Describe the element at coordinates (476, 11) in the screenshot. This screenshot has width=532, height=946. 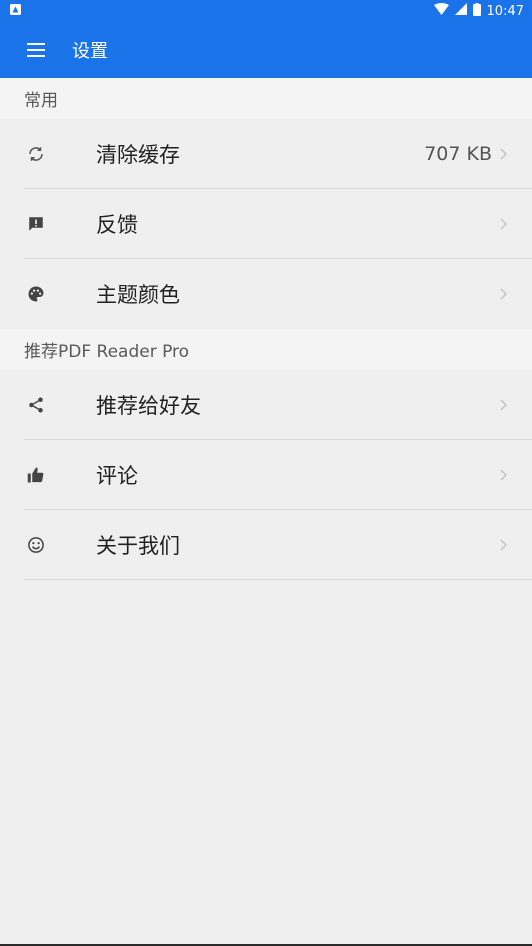
I see `battery-icon` at that location.